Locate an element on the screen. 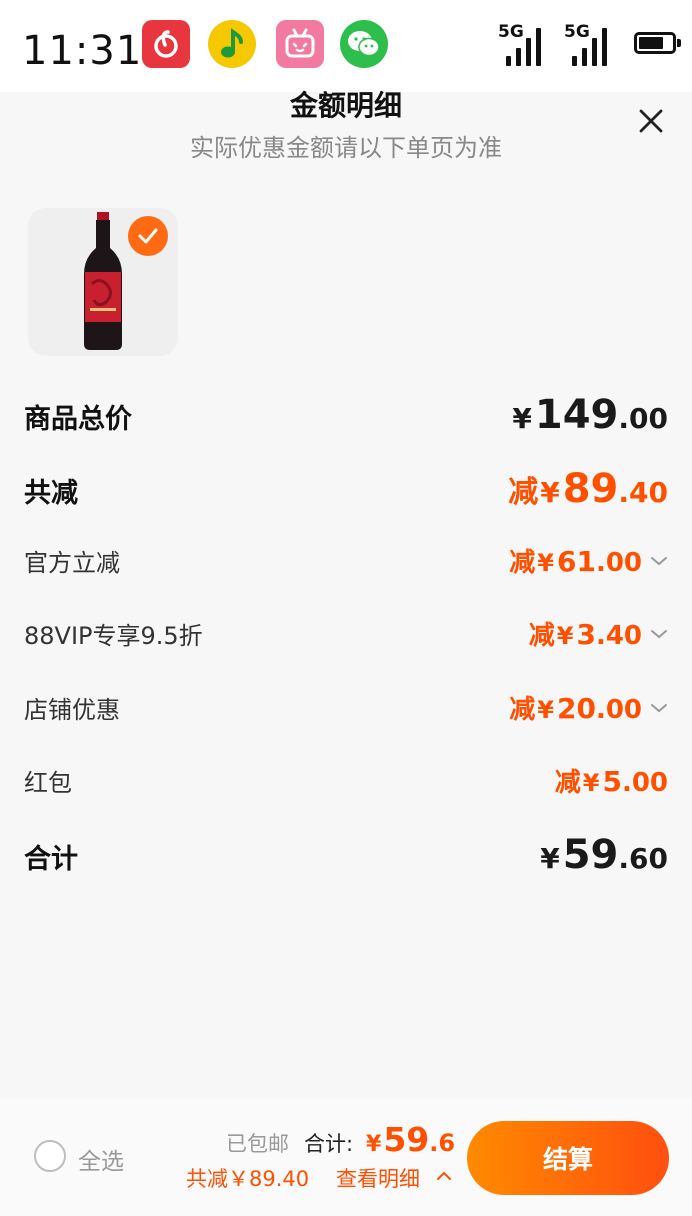 The width and height of the screenshot is (692, 1216). status-bar: 11:31 5G 5G is located at coordinates (346, 46).